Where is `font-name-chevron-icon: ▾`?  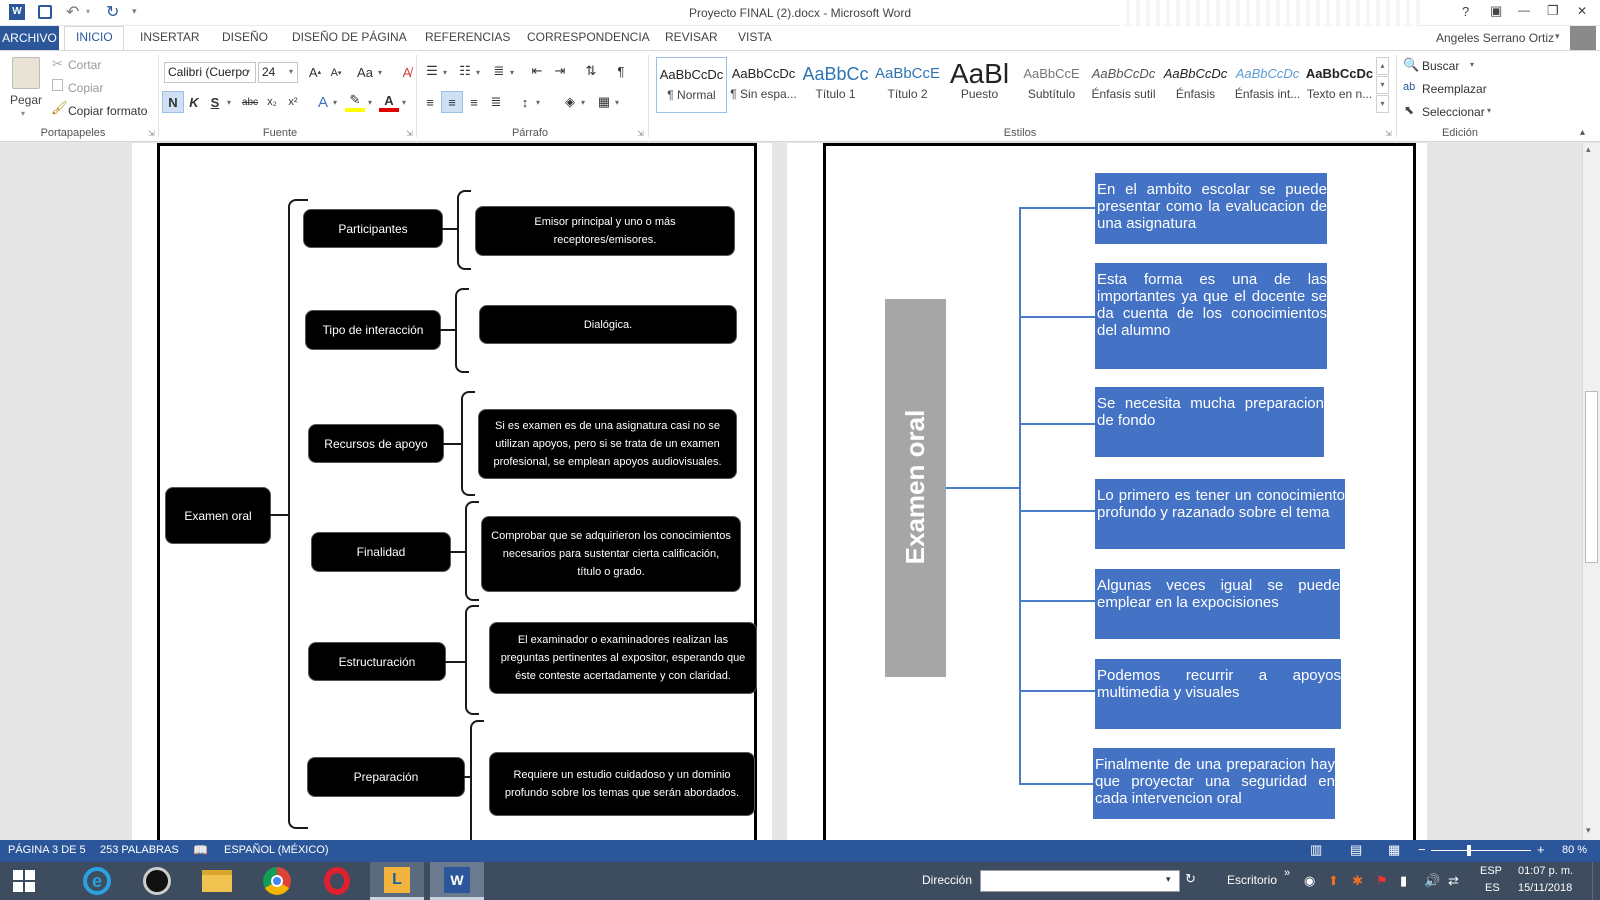 font-name-chevron-icon: ▾ is located at coordinates (248, 71).